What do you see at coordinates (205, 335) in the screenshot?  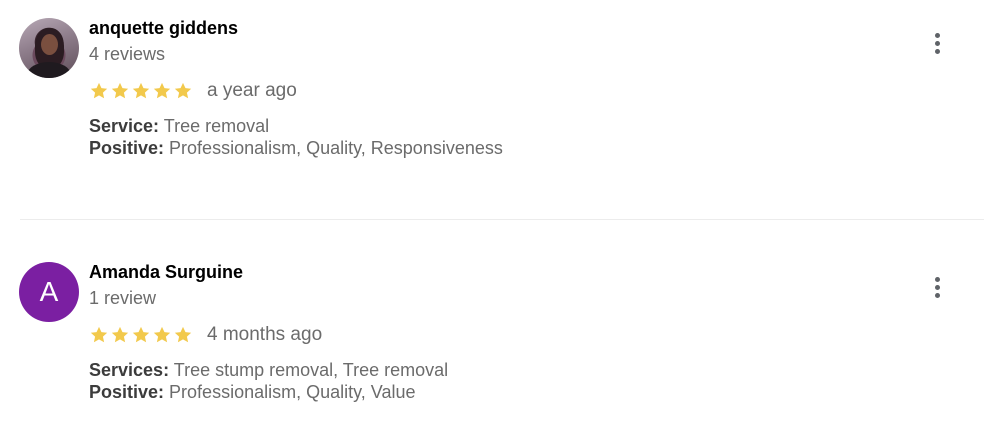 I see `rating-row: 4 months ago` at bounding box center [205, 335].